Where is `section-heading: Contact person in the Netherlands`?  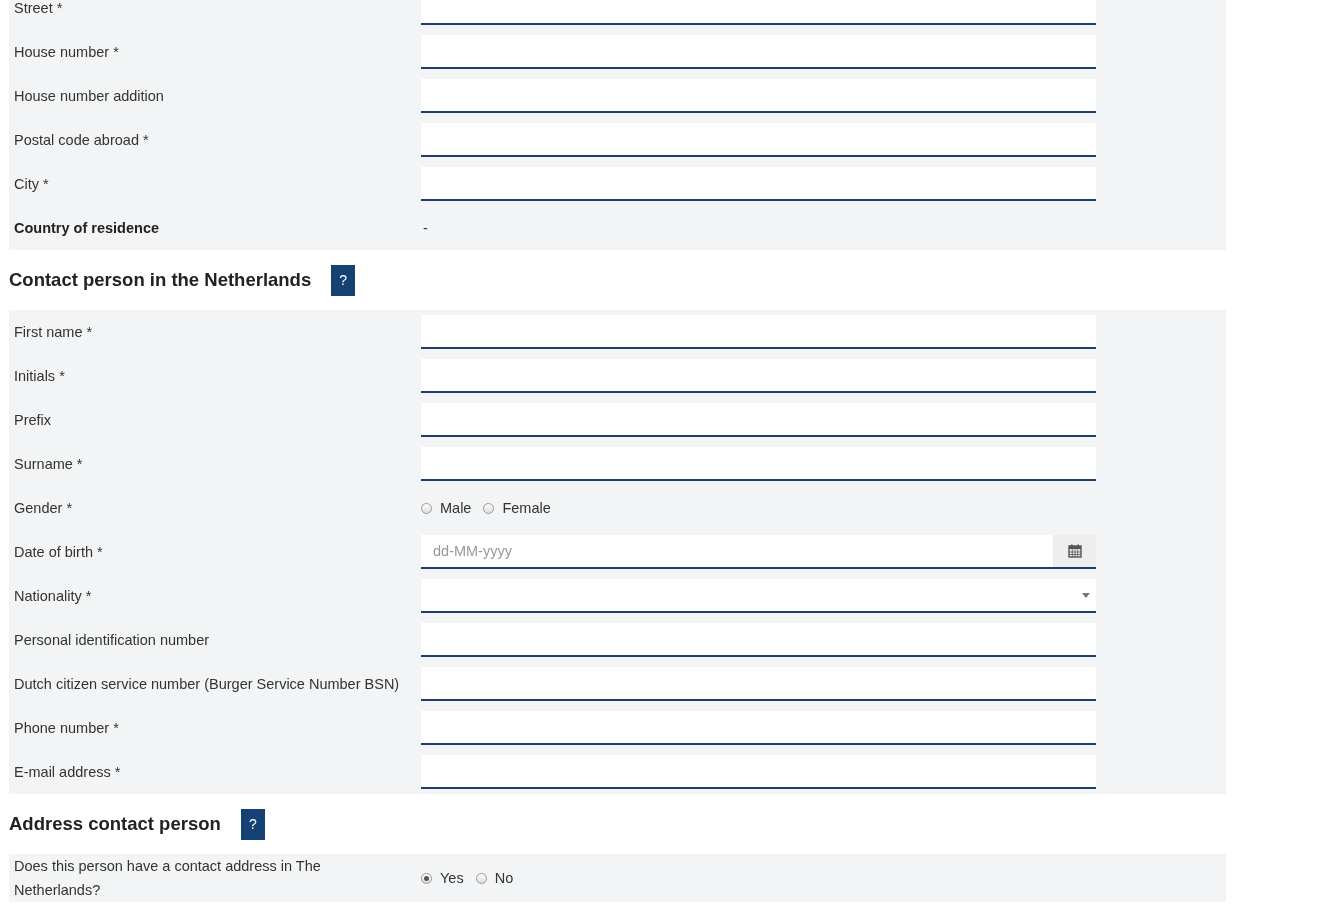
section-heading: Contact person in the Netherlands is located at coordinates (160, 280).